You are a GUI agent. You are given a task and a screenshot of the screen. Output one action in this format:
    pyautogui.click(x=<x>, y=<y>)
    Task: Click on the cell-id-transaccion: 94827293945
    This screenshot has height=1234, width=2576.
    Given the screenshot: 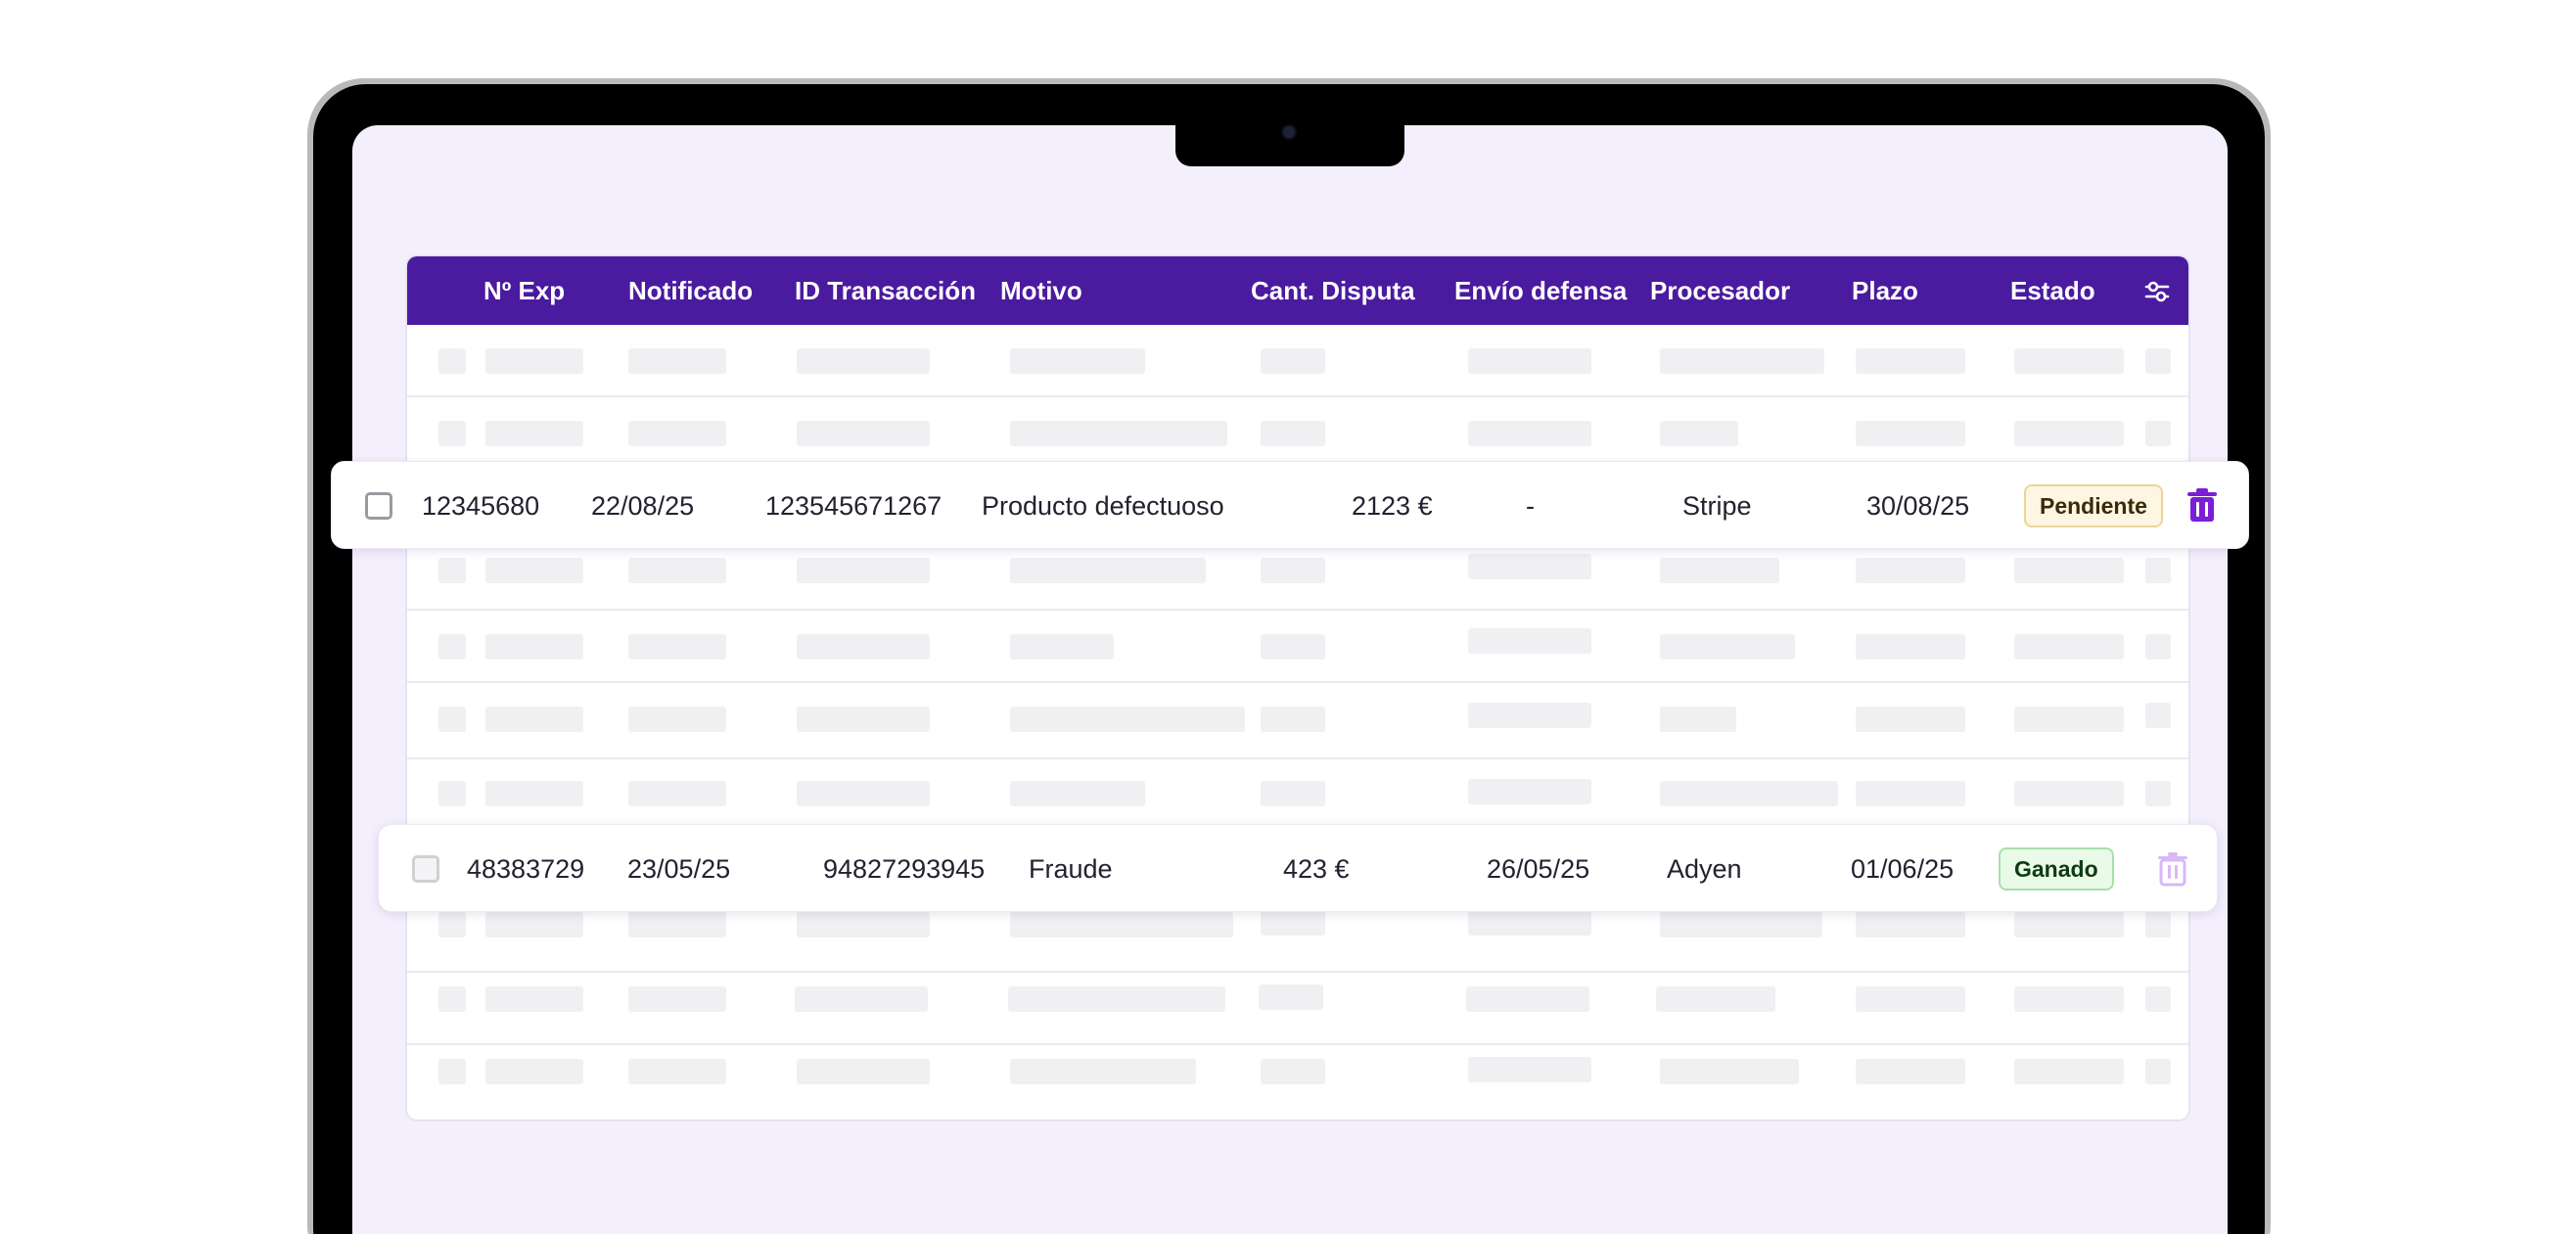 What is the action you would take?
    pyautogui.click(x=905, y=869)
    